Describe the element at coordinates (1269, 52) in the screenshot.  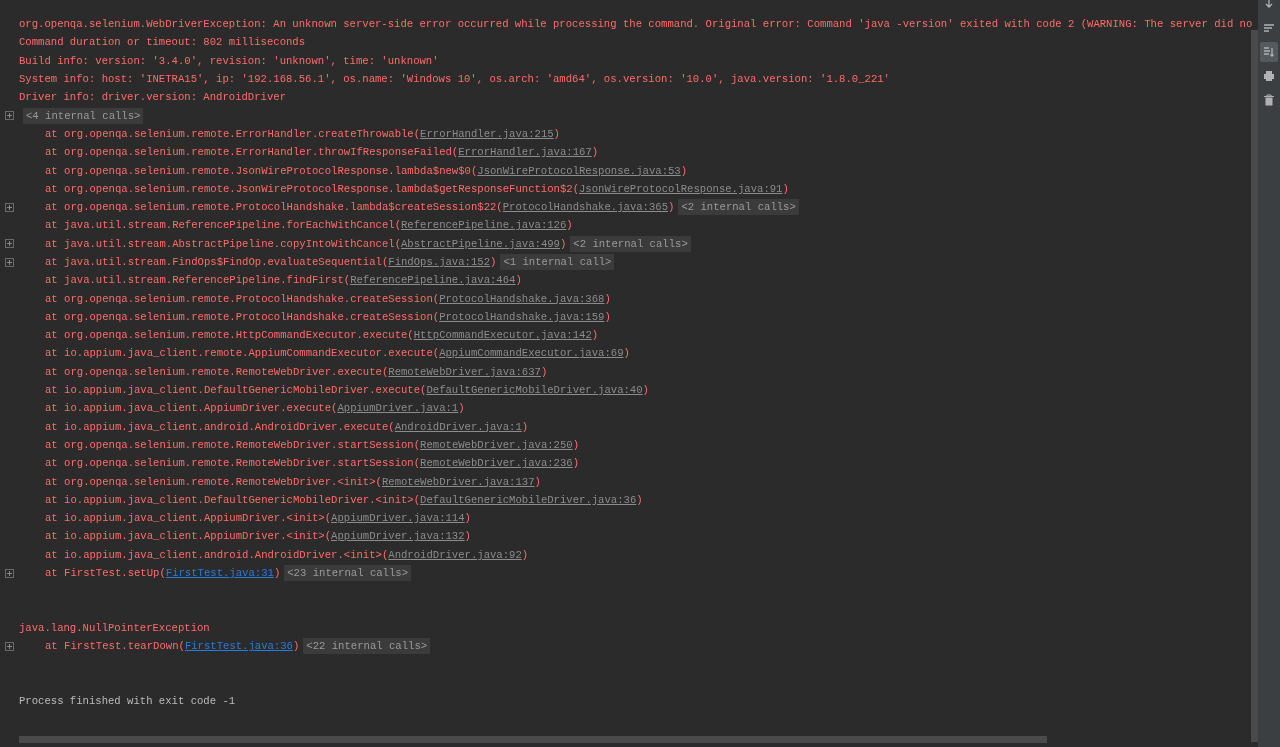
I see `scroll-to-end-icon` at that location.